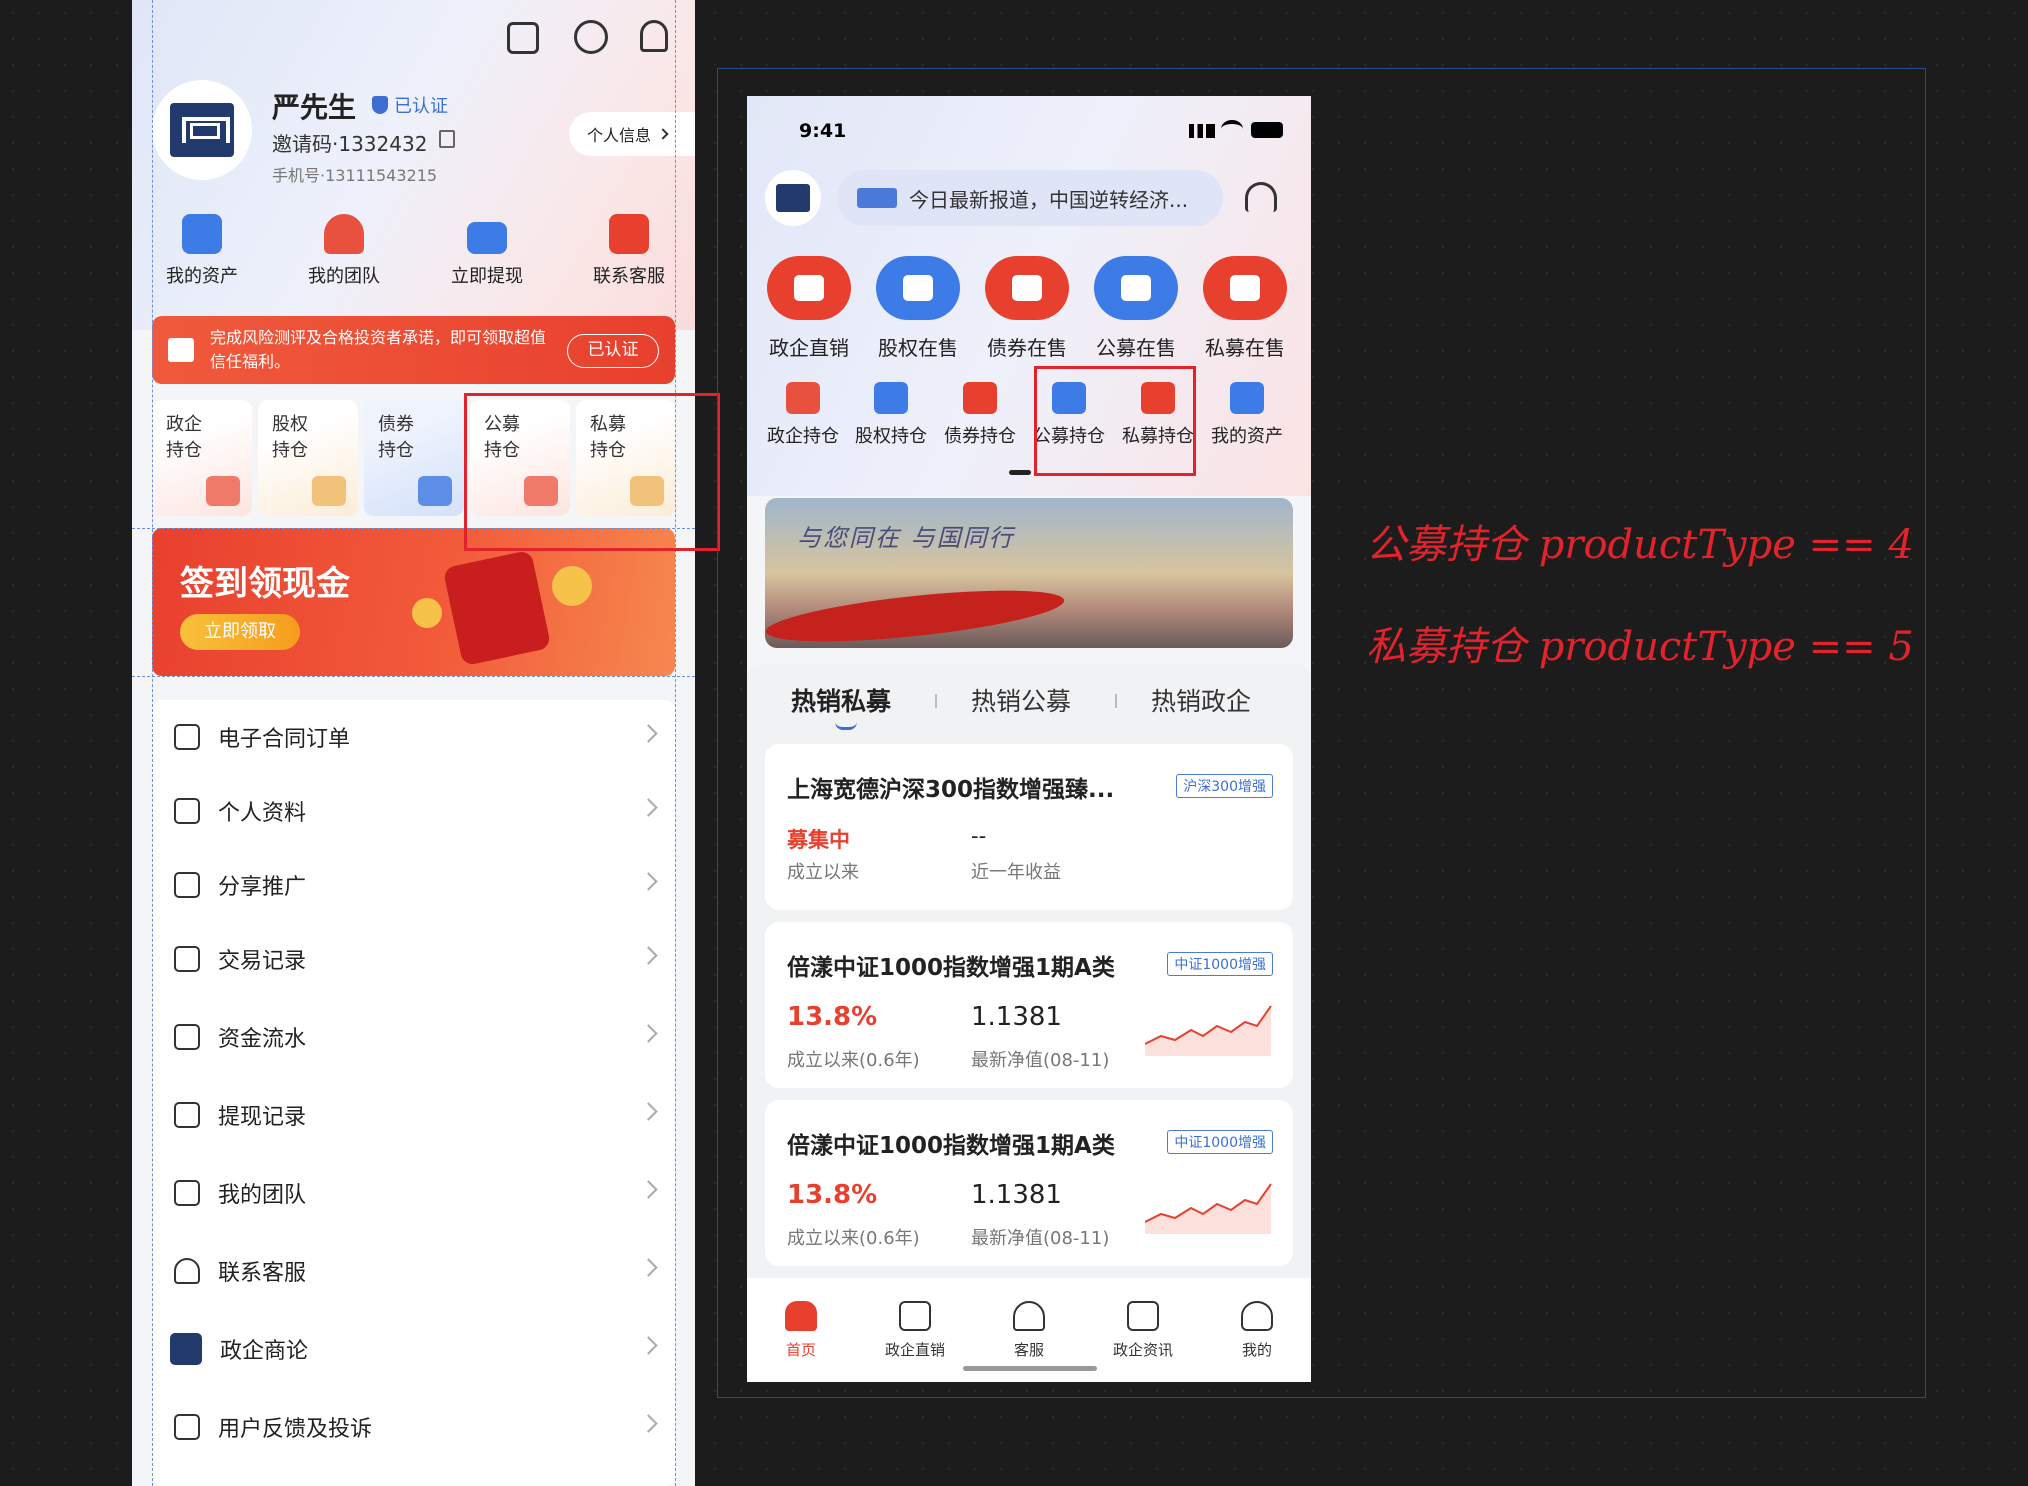  What do you see at coordinates (413, 885) in the screenshot?
I see `menu-item-share: 分享推广` at bounding box center [413, 885].